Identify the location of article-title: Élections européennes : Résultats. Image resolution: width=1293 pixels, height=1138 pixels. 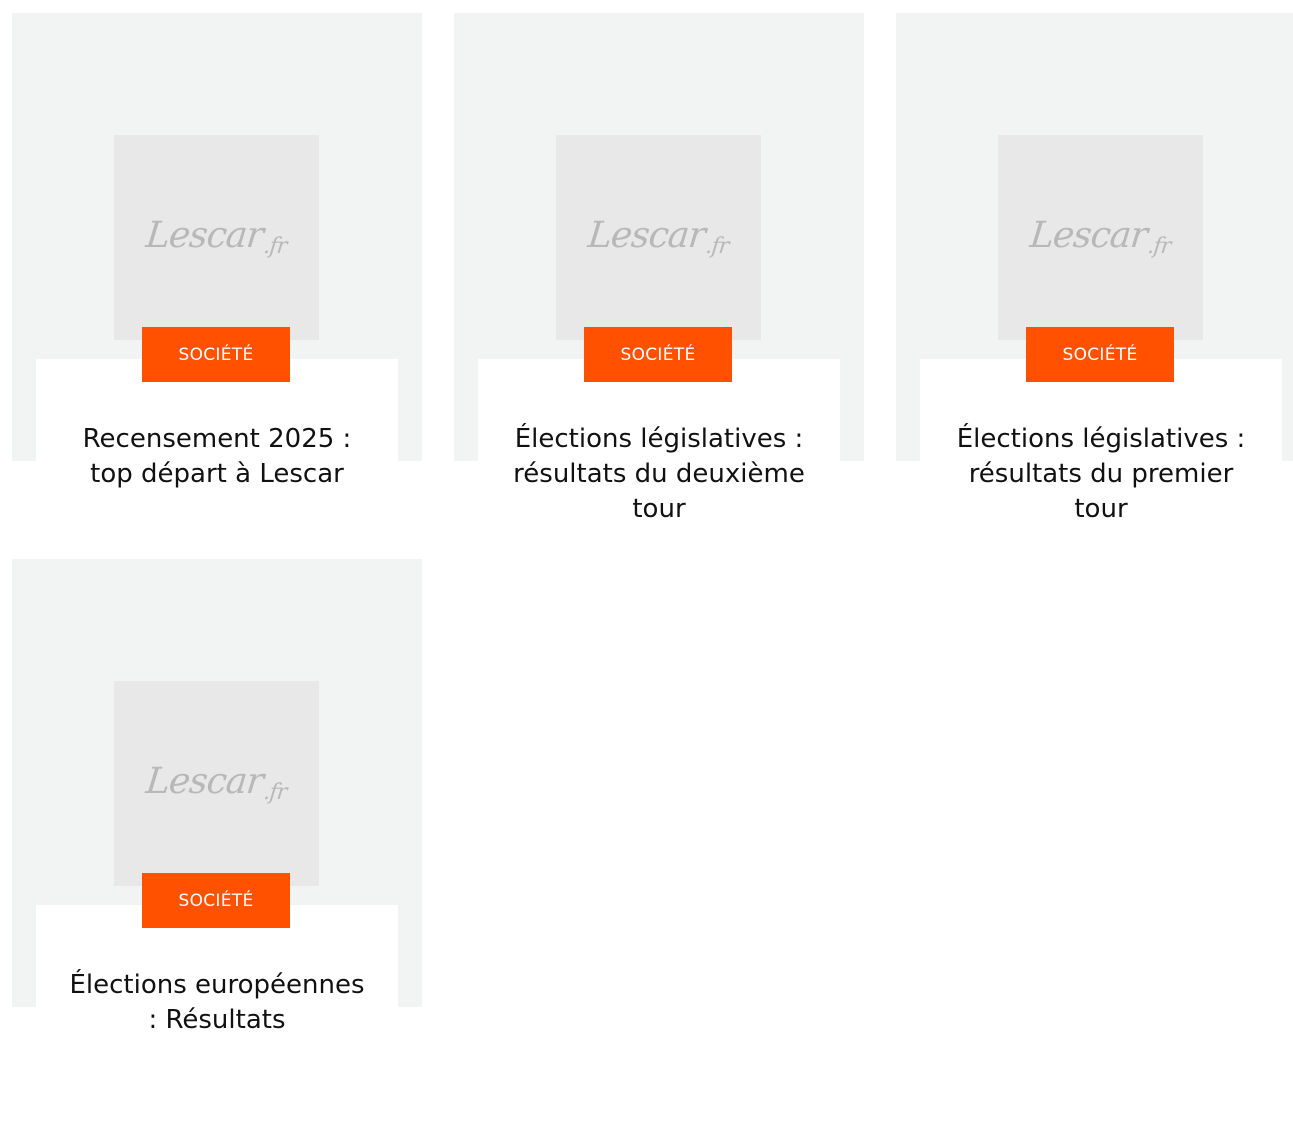
(217, 1003).